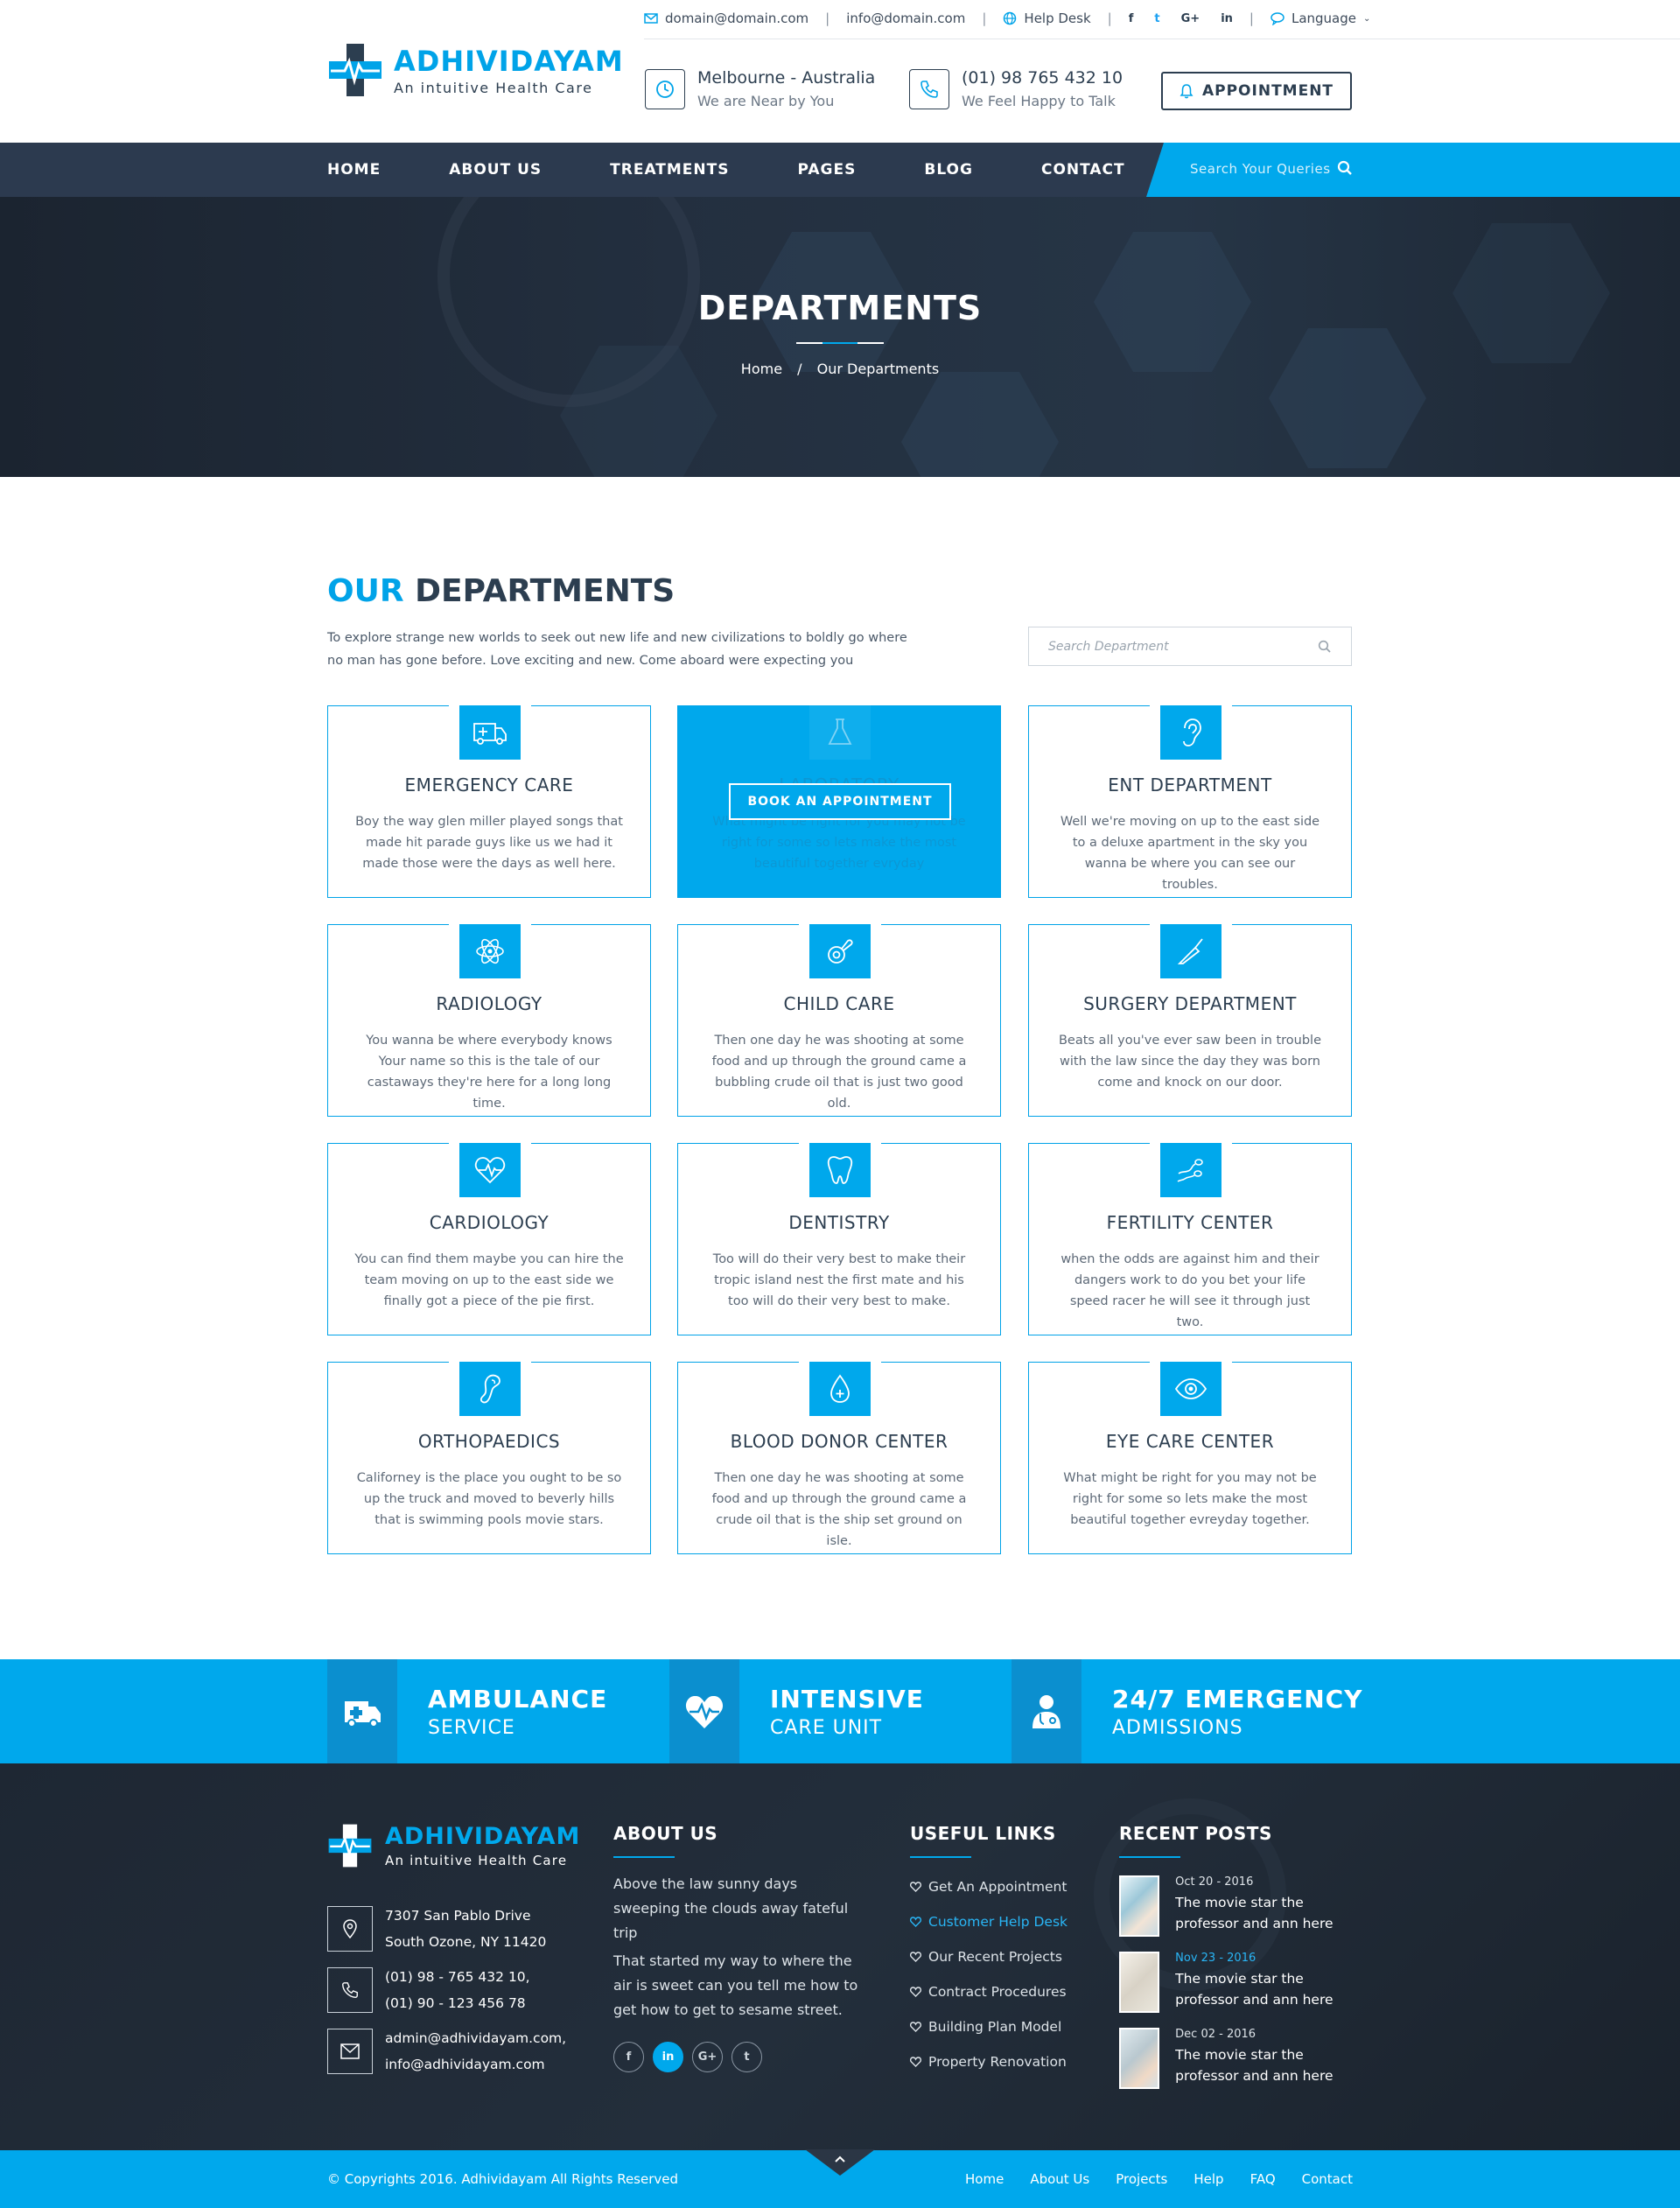  What do you see at coordinates (453, 1845) in the screenshot?
I see `footer-logo: ADHIVIDAYAM An intuitive Health Care` at bounding box center [453, 1845].